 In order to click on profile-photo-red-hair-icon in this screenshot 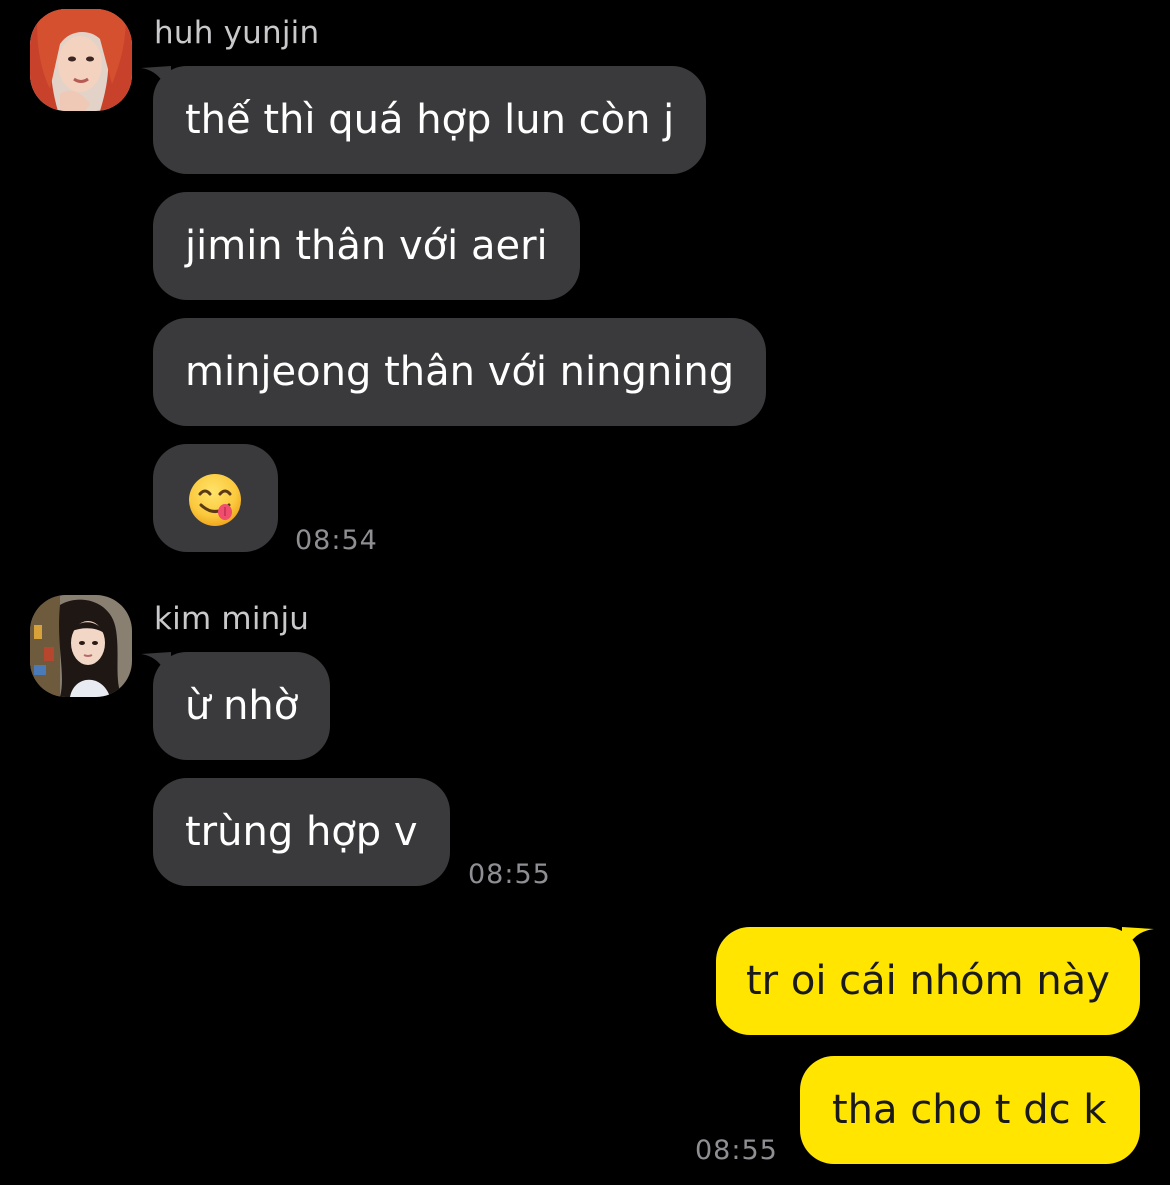, I will do `click(81, 60)`.